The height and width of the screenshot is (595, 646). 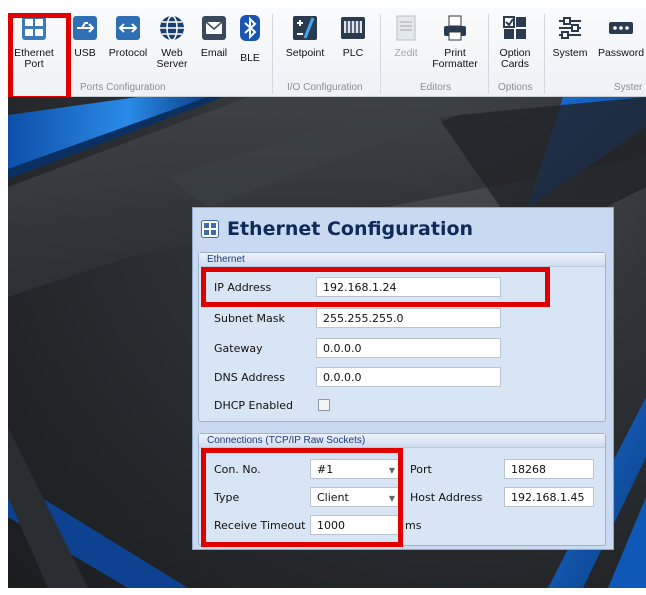 What do you see at coordinates (402, 441) in the screenshot?
I see `connections-section-header: Connections (TCP/IP Raw Sockets)` at bounding box center [402, 441].